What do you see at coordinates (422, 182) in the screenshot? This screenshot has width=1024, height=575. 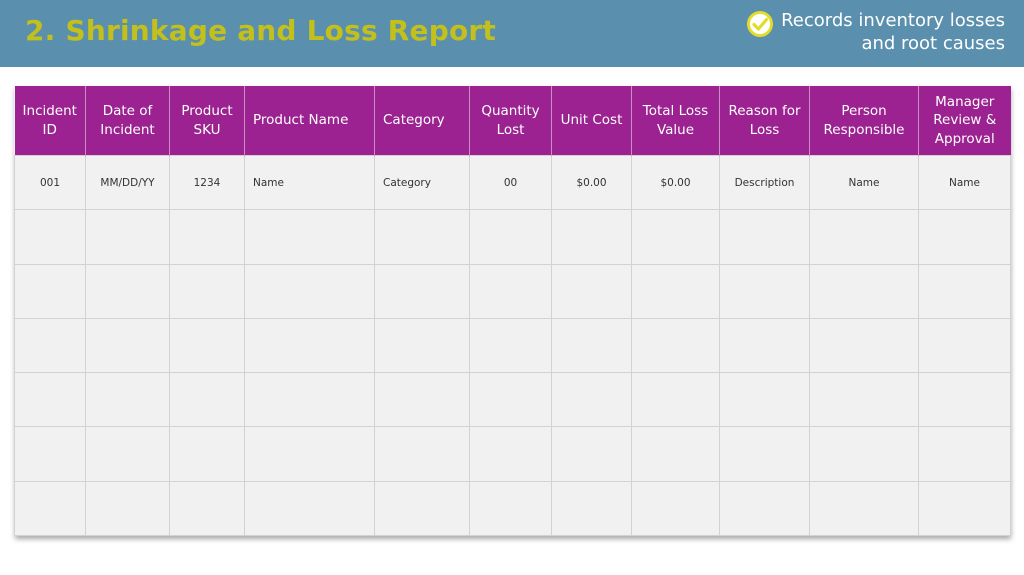 I see `table-cell: Category` at bounding box center [422, 182].